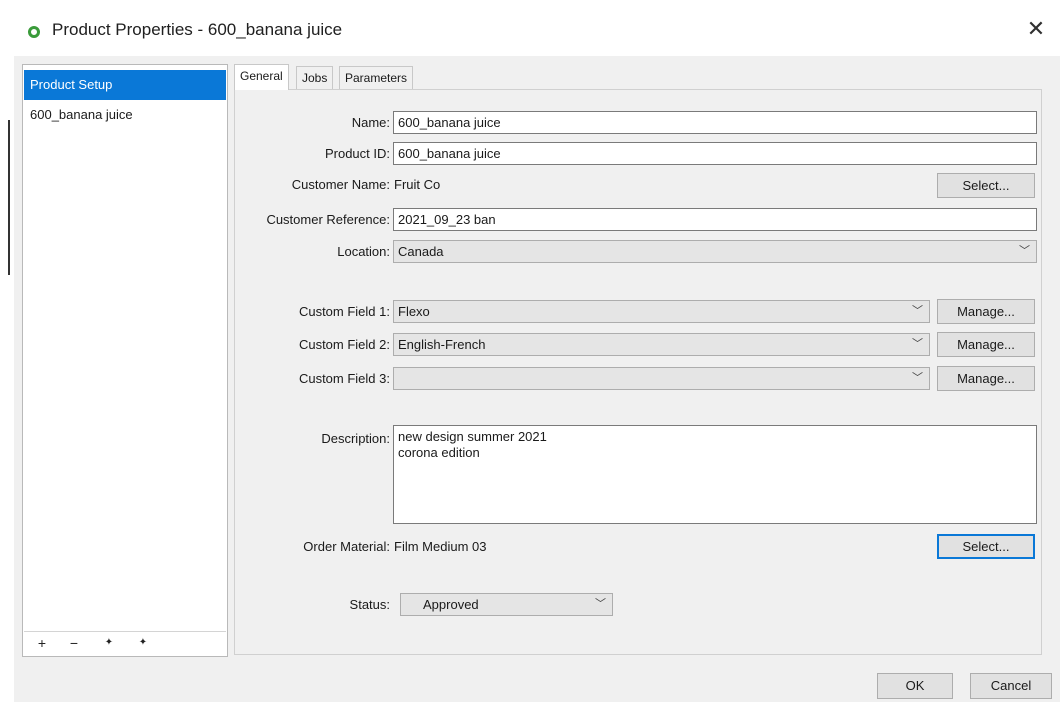 This screenshot has height=702, width=1060. I want to click on custom-field-1-label: Custom Field 1:, so click(344, 311).